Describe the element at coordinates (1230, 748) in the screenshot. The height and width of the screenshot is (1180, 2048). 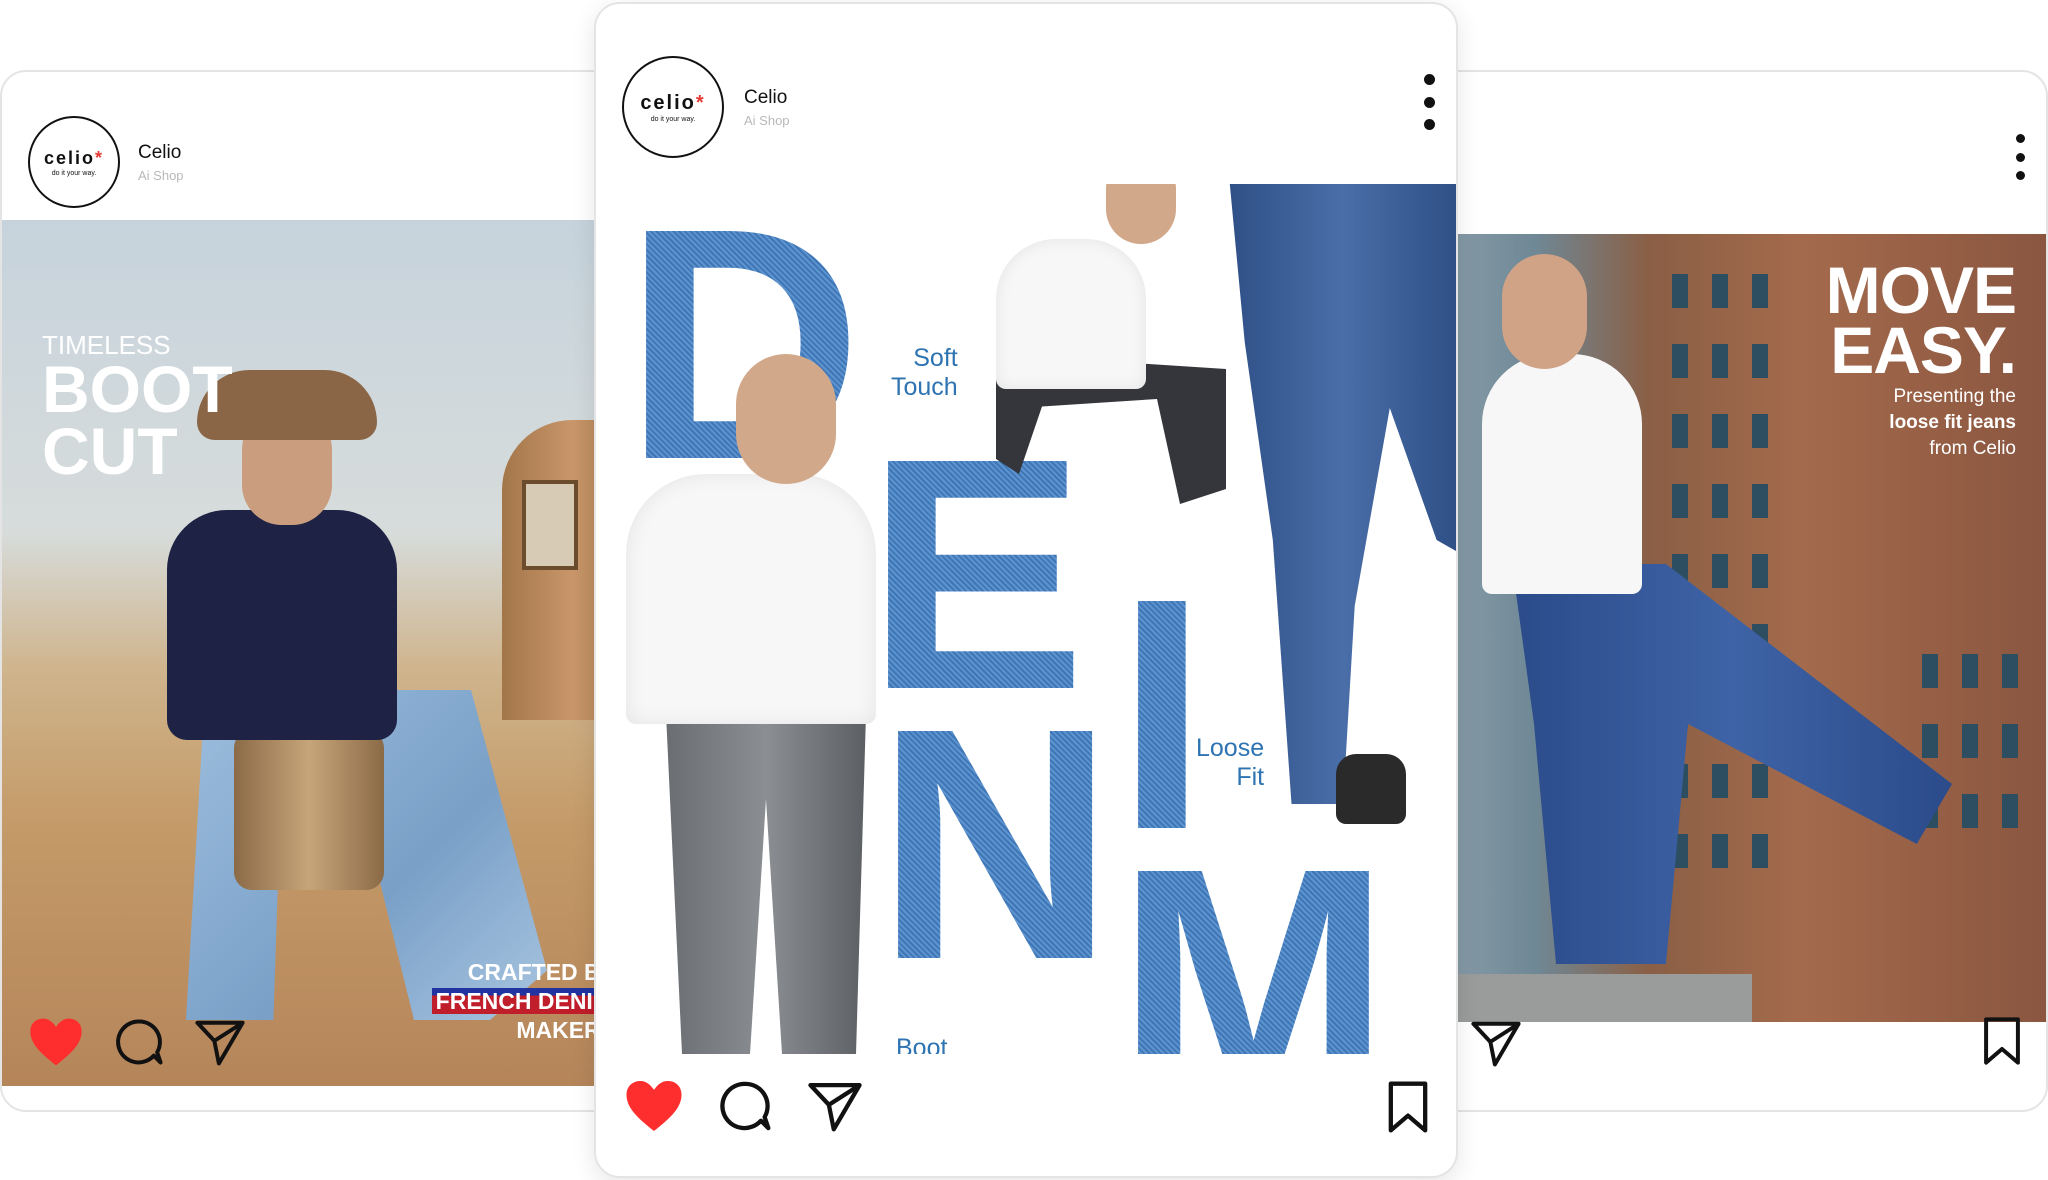
I see `caption-loose-line-1: Loose` at that location.